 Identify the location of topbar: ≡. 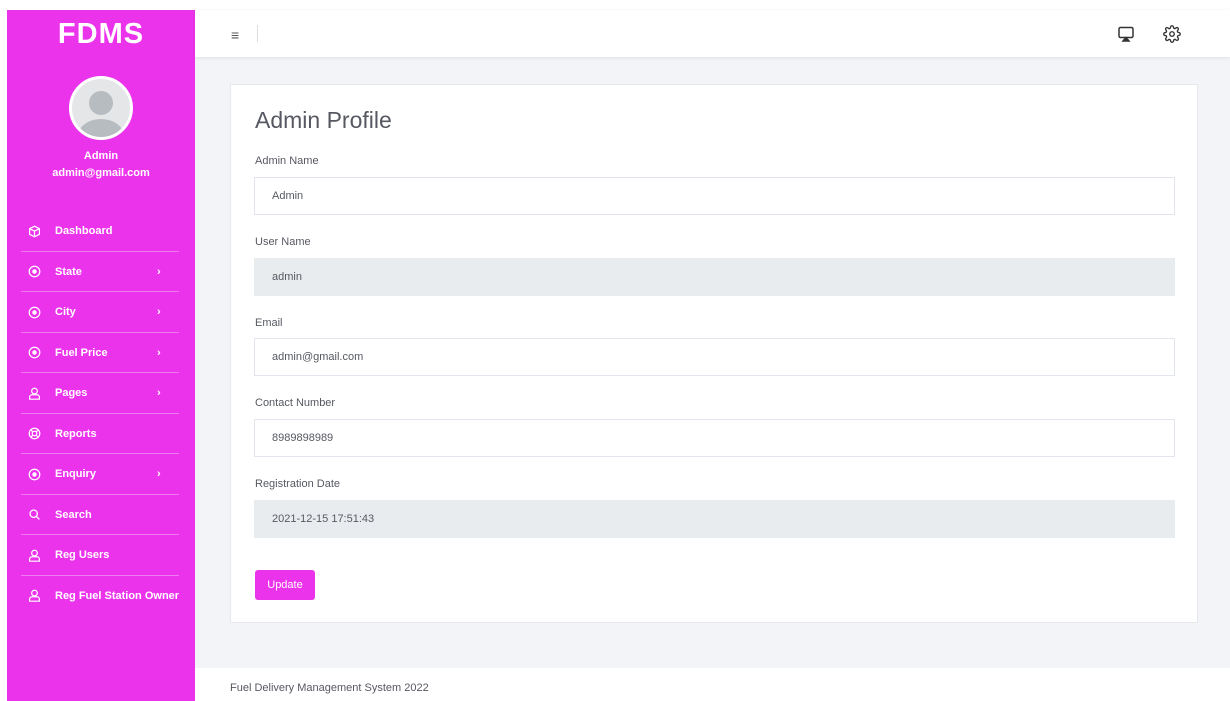
(712, 33).